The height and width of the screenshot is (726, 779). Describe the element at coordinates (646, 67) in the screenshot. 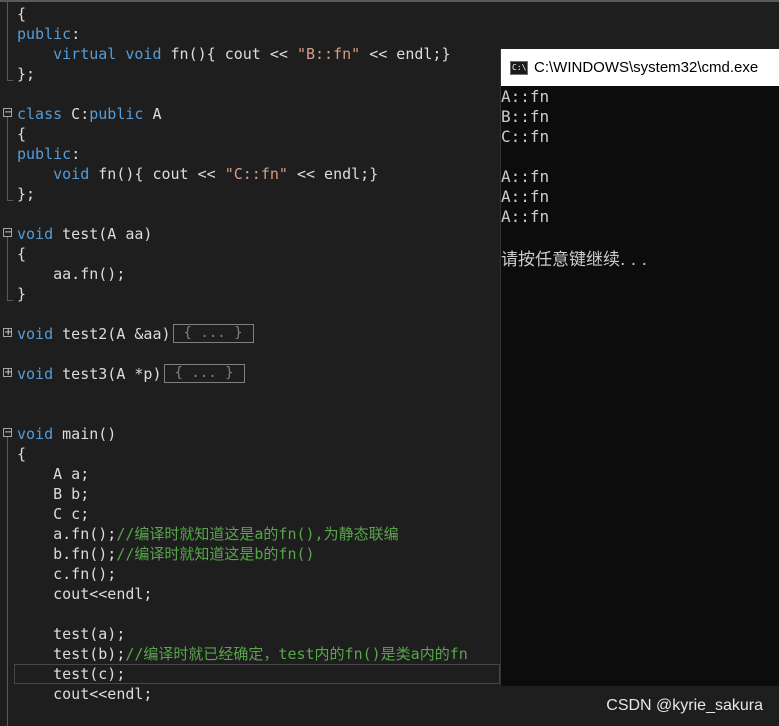

I see `console-title: C:\WINDOWS\system32\cmd.exe` at that location.